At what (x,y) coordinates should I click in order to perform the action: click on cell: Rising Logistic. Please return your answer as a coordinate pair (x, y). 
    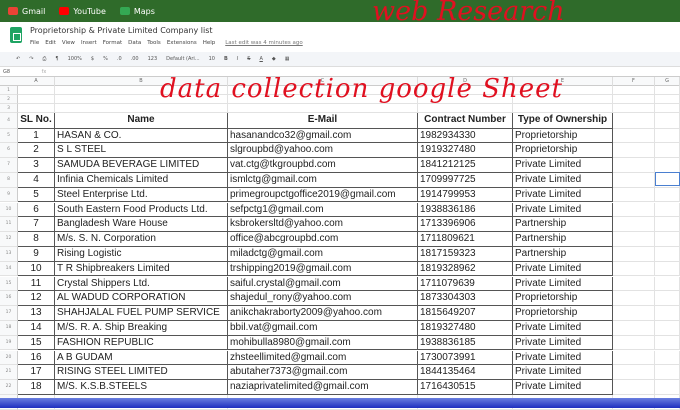
    Looking at the image, I should click on (141, 254).